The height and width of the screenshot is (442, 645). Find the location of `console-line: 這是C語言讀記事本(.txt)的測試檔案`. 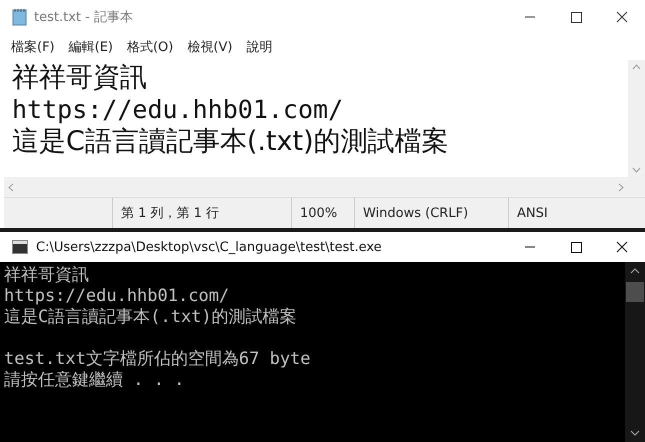

console-line: 這是C語言讀記事本(.txt)的測試檔案 is located at coordinates (151, 317).